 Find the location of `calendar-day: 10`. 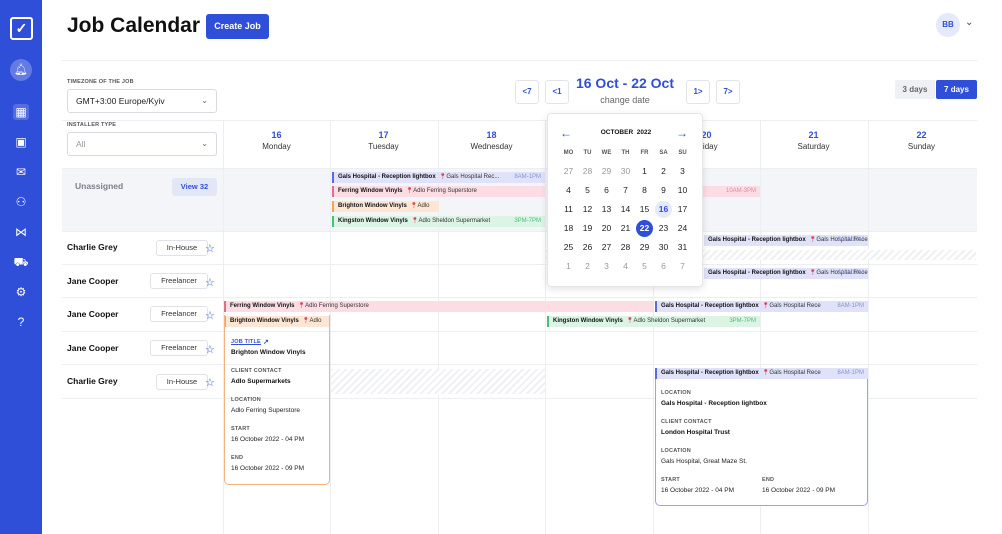

calendar-day: 10 is located at coordinates (682, 190).